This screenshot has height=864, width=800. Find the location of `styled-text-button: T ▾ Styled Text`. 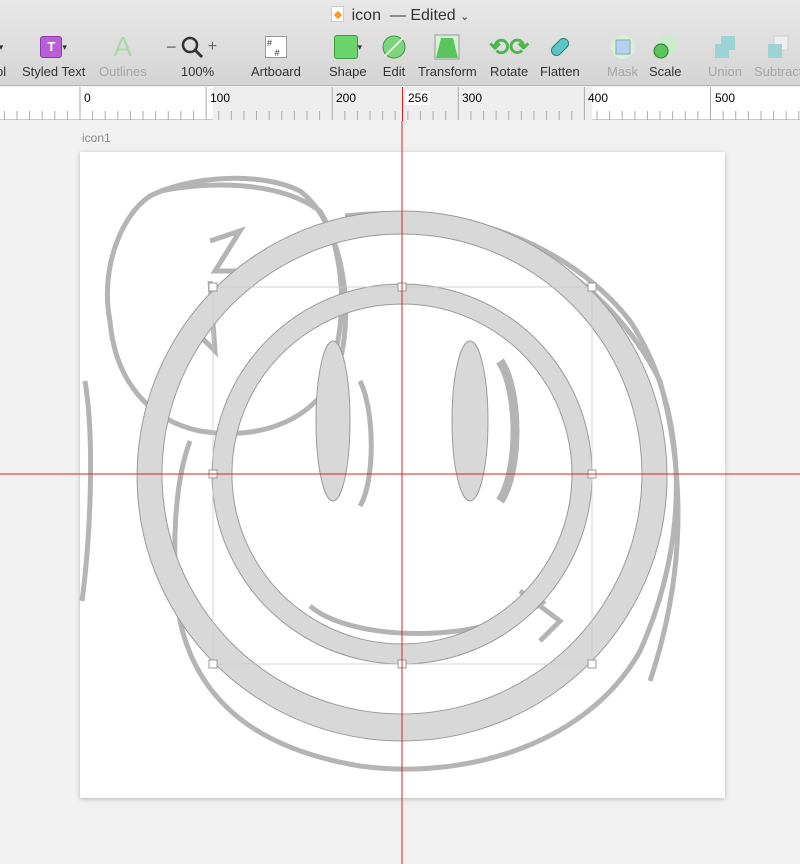

styled-text-button: T ▾ Styled Text is located at coordinates (53, 56).